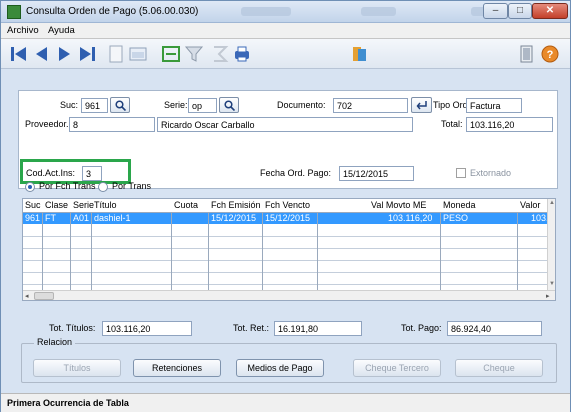  I want to click on maximize-button: □, so click(520, 11).